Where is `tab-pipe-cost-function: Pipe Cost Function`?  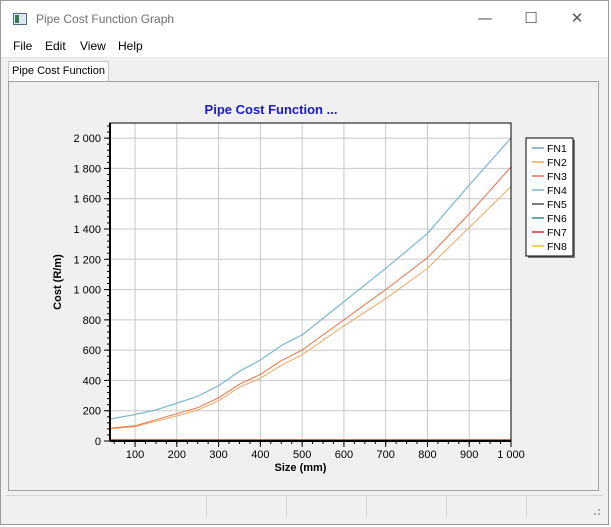 tab-pipe-cost-function: Pipe Cost Function is located at coordinates (58, 71).